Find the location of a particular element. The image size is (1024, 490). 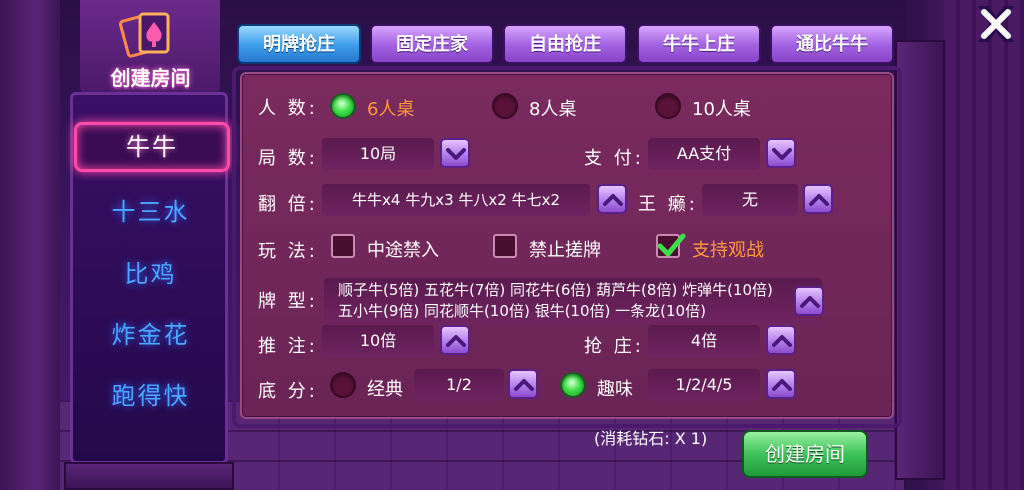

wild-dropdown-button is located at coordinates (818, 199).